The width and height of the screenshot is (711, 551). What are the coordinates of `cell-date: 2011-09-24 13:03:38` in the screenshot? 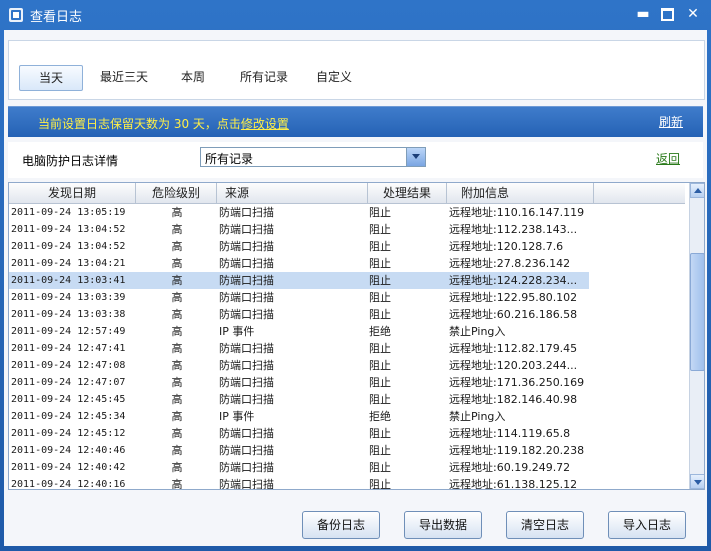 It's located at (68, 314).